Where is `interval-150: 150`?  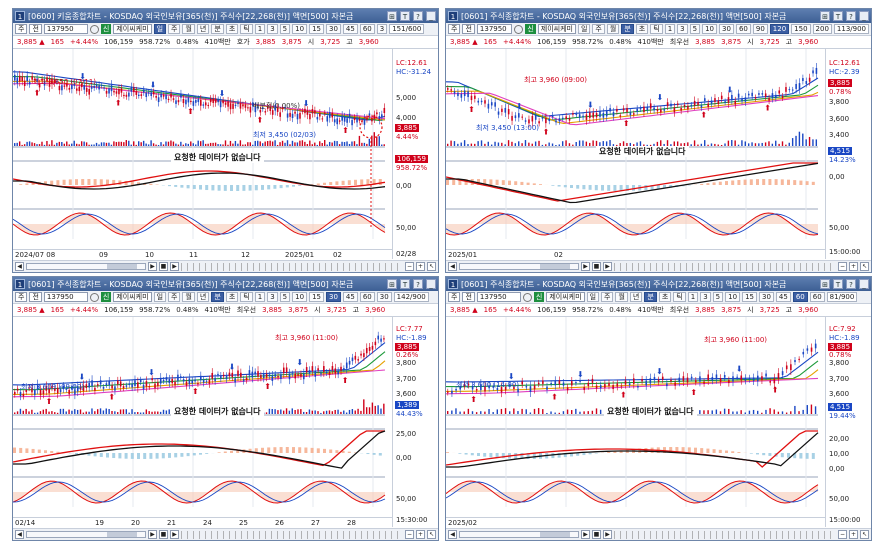
interval-150: 150 is located at coordinates (801, 29).